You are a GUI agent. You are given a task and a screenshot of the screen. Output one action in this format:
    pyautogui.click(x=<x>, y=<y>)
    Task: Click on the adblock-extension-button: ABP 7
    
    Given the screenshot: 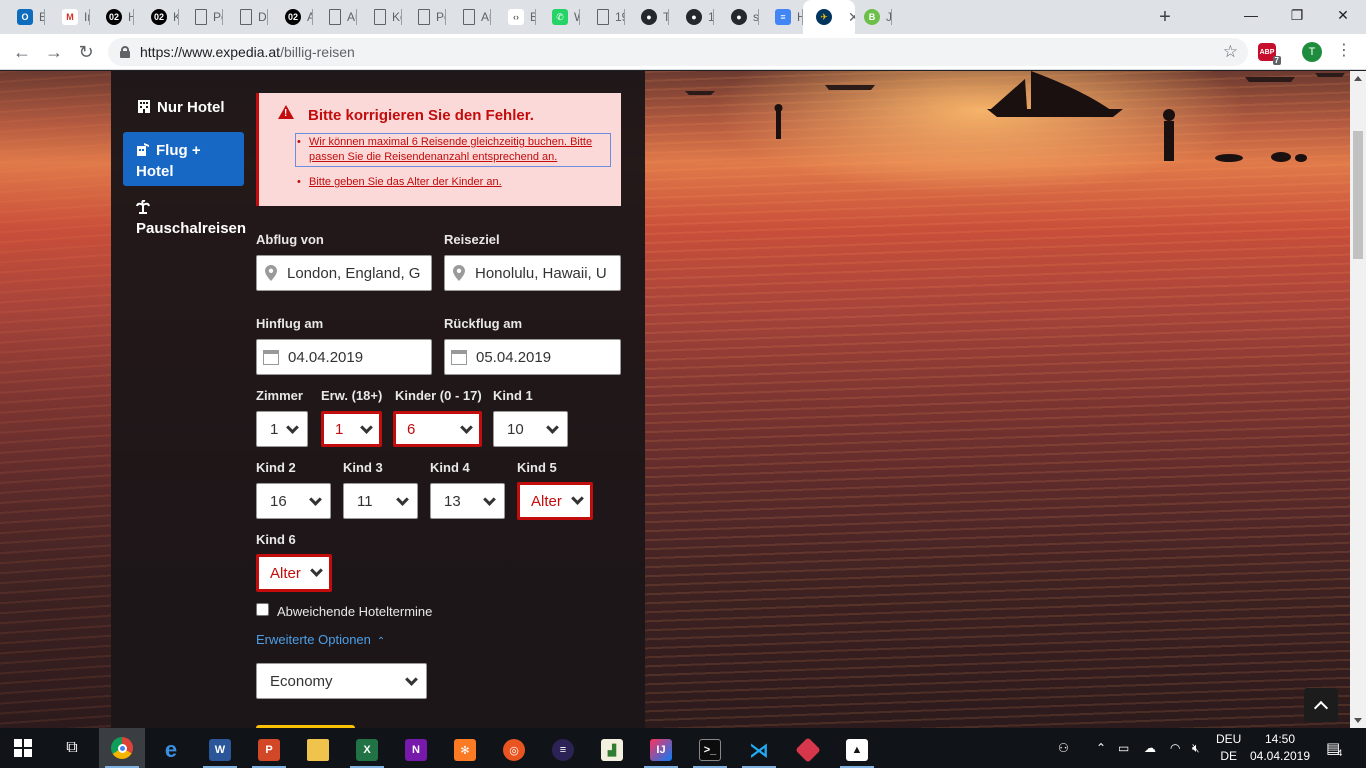 What is the action you would take?
    pyautogui.click(x=1269, y=54)
    